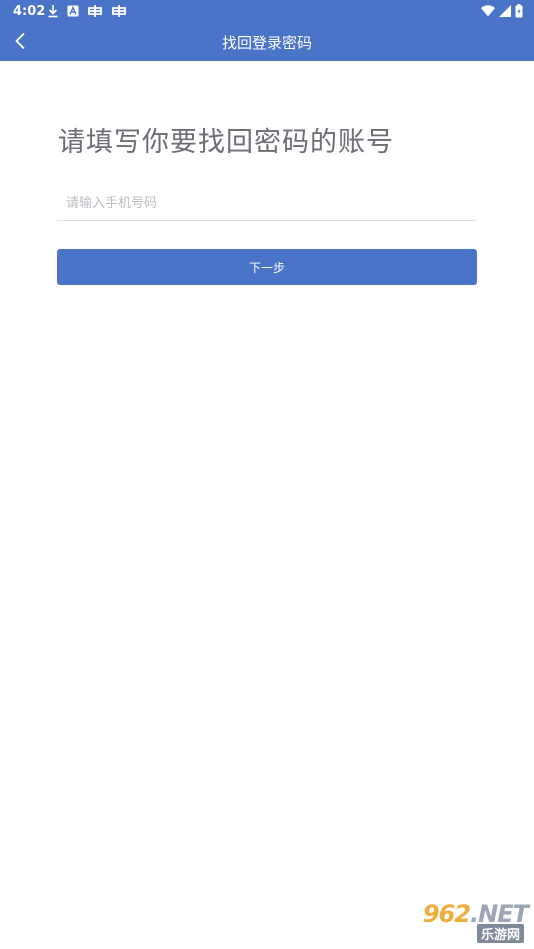  I want to click on wifi-icon, so click(488, 11).